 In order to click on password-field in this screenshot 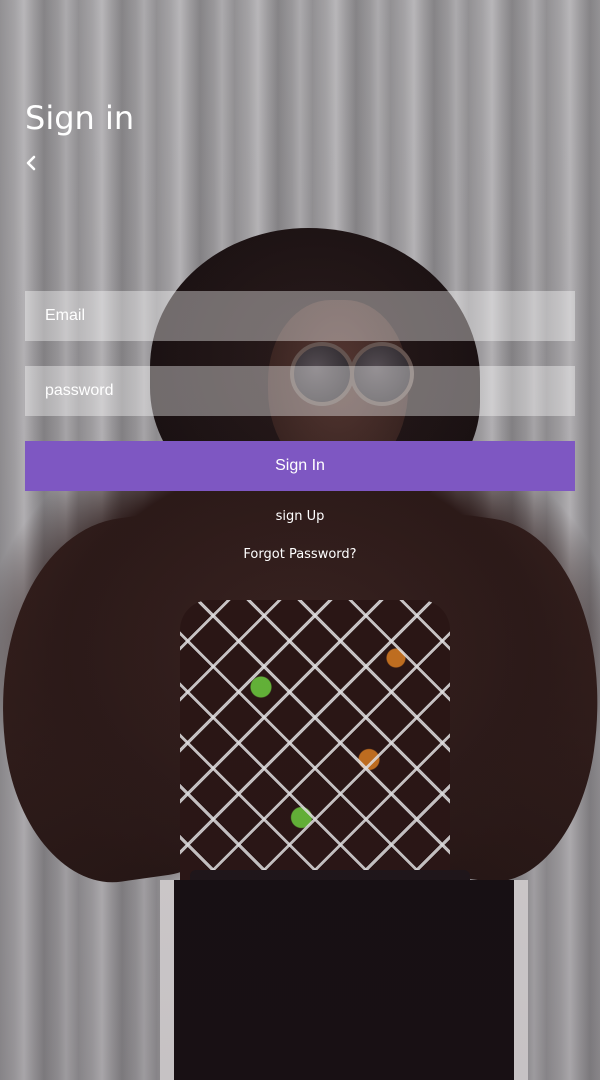, I will do `click(300, 391)`.